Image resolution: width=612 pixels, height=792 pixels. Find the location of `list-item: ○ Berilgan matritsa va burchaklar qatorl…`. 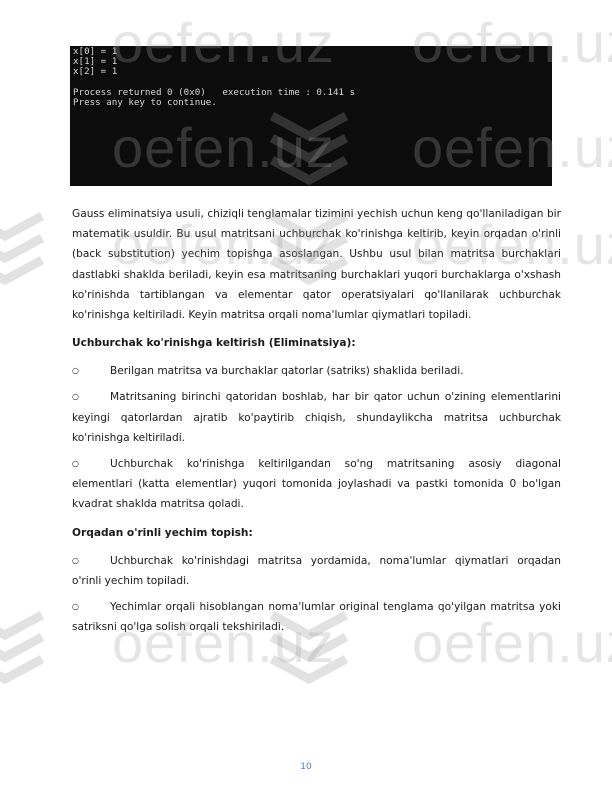

list-item: ○ Berilgan matritsa va burchaklar qatorl… is located at coordinates (316, 371).